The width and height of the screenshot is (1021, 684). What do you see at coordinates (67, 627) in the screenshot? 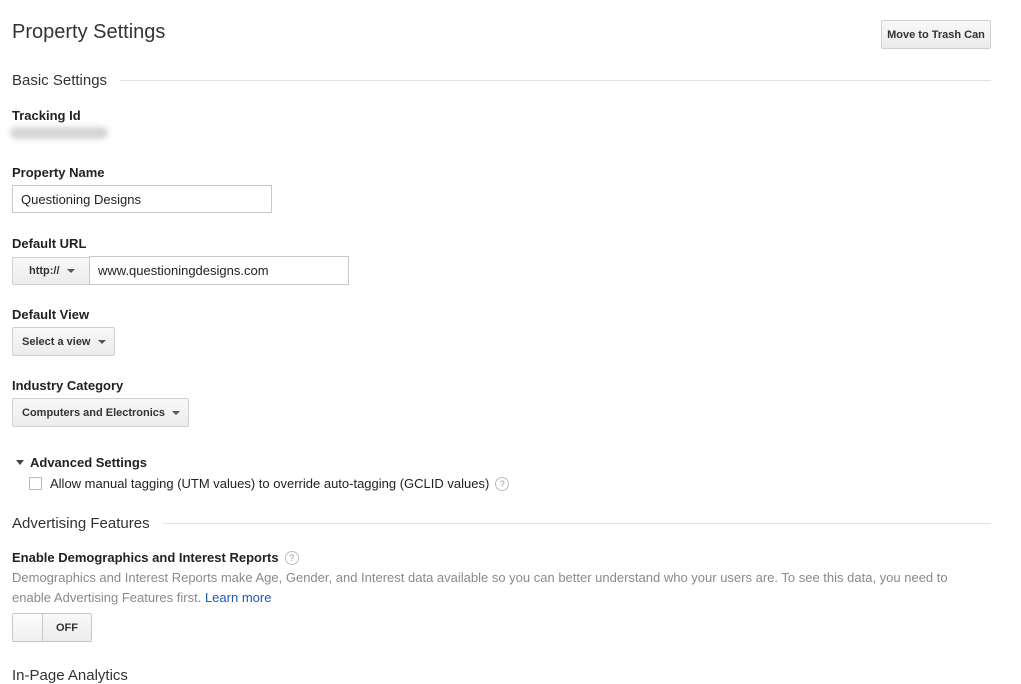
I see `toggle-state-label: OFF` at bounding box center [67, 627].